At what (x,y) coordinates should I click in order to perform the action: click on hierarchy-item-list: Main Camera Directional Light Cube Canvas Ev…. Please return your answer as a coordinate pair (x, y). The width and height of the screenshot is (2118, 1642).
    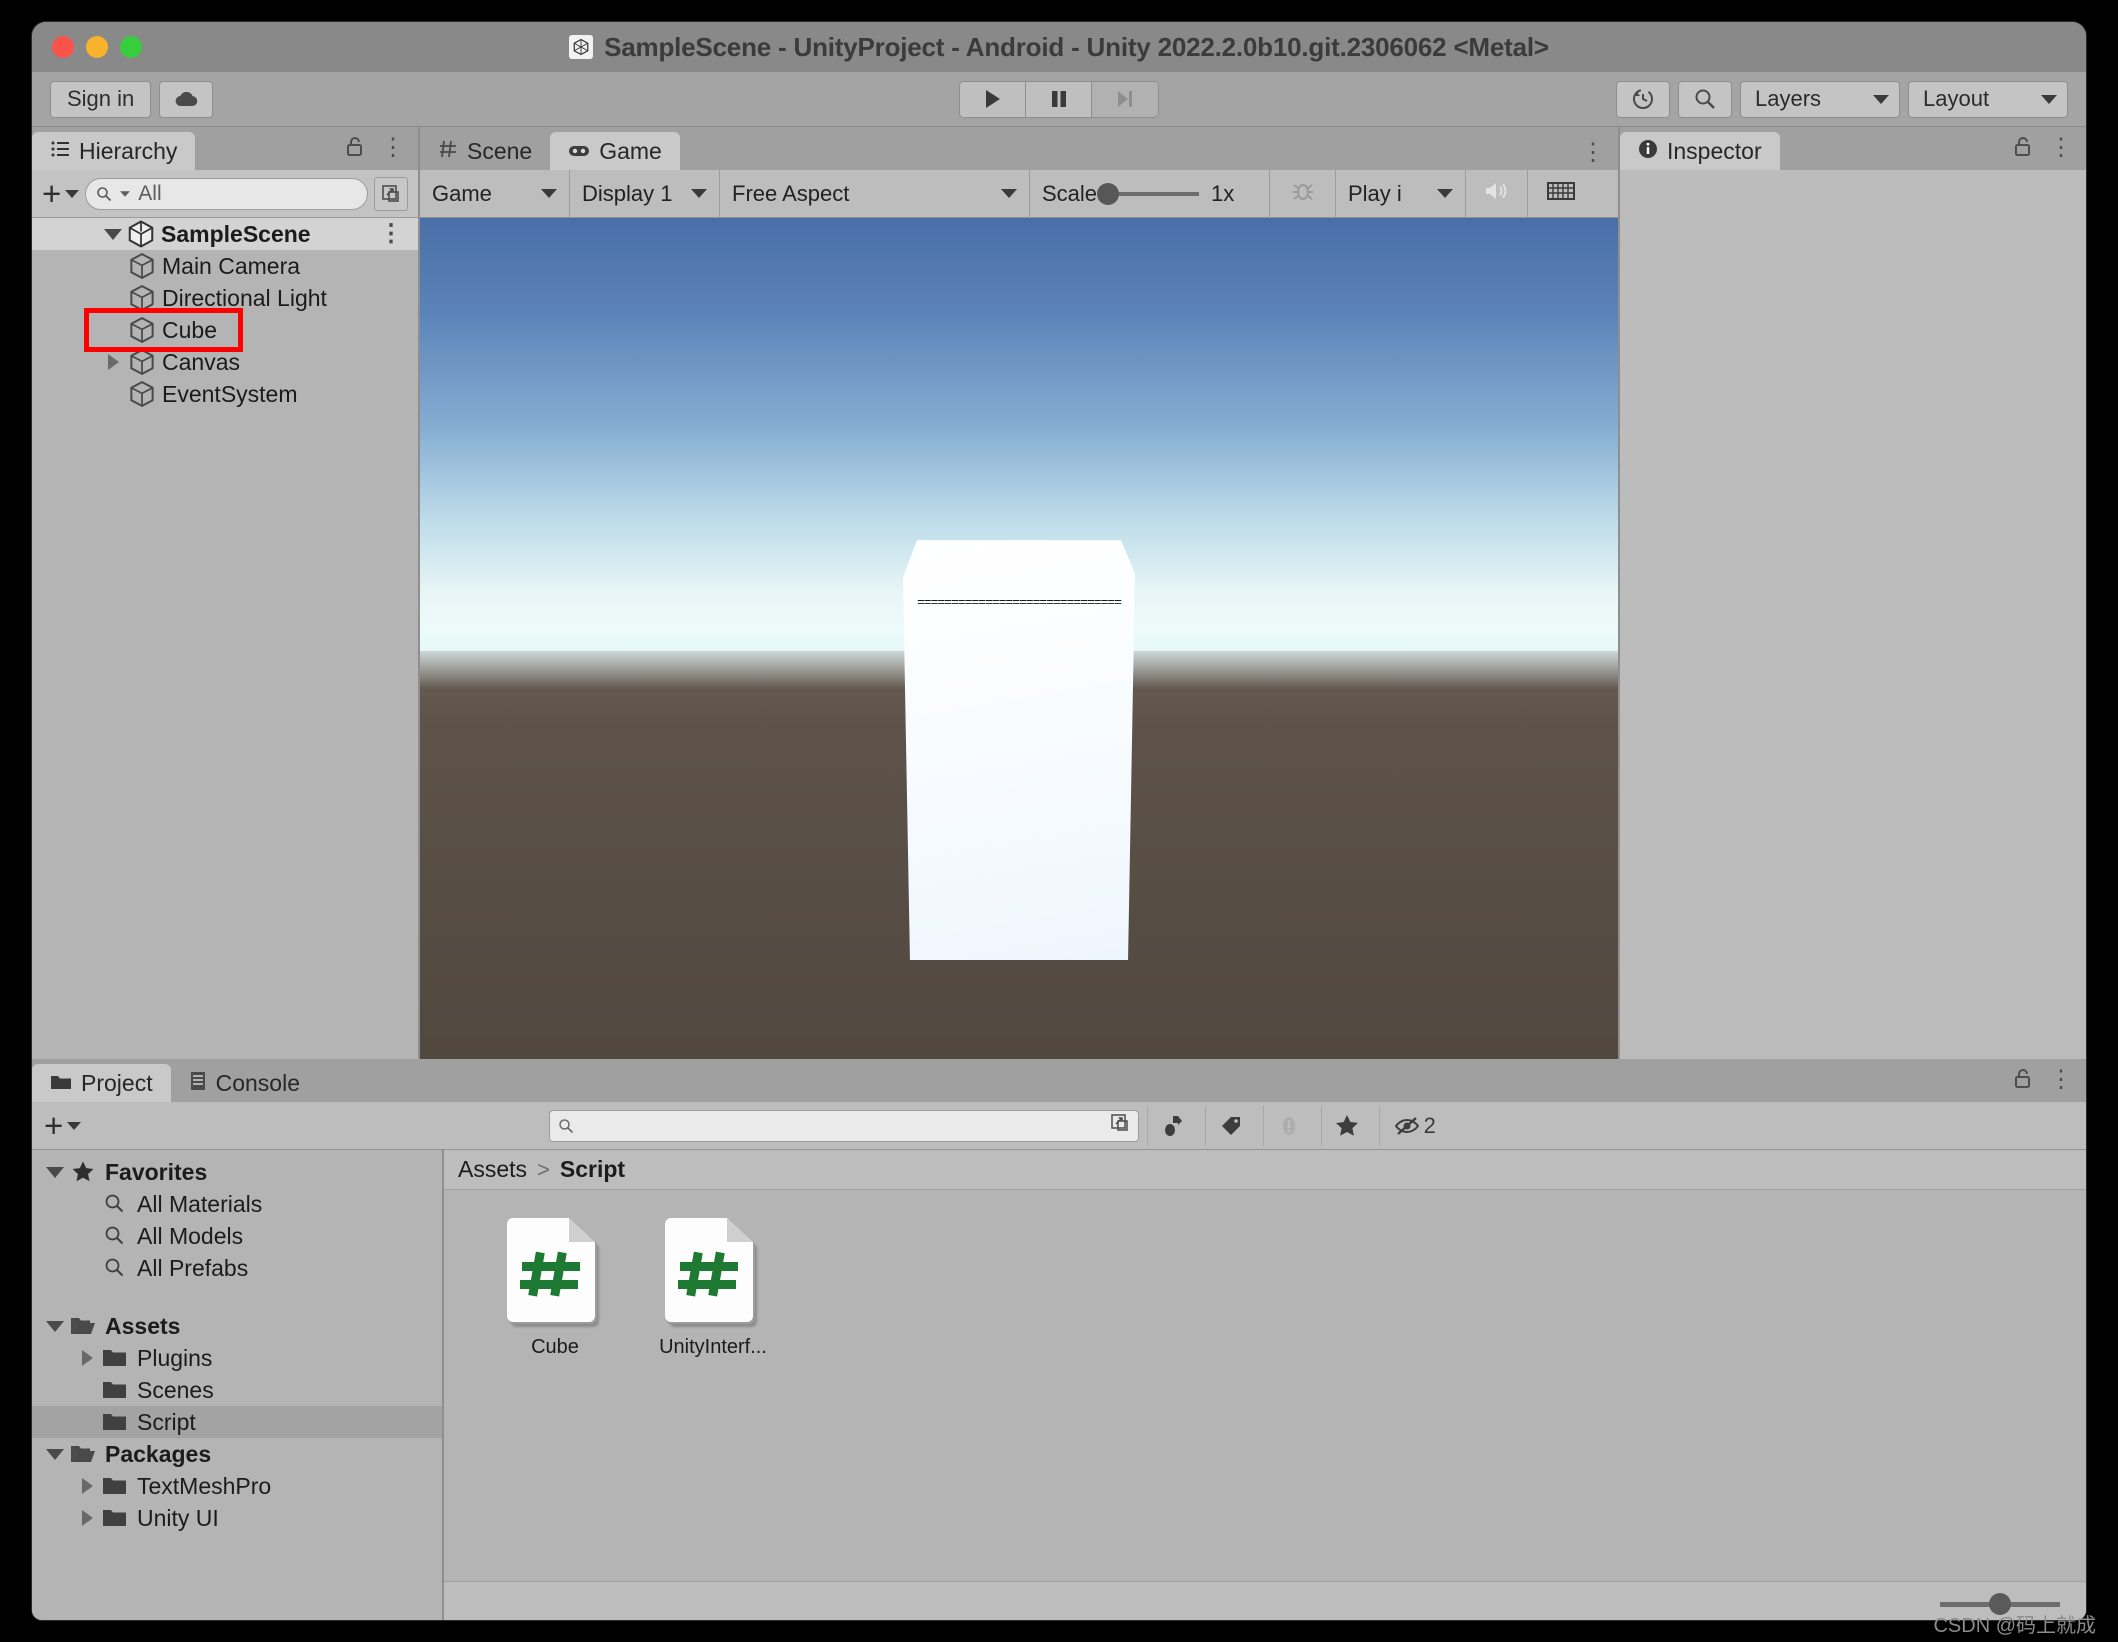
    Looking at the image, I should click on (225, 330).